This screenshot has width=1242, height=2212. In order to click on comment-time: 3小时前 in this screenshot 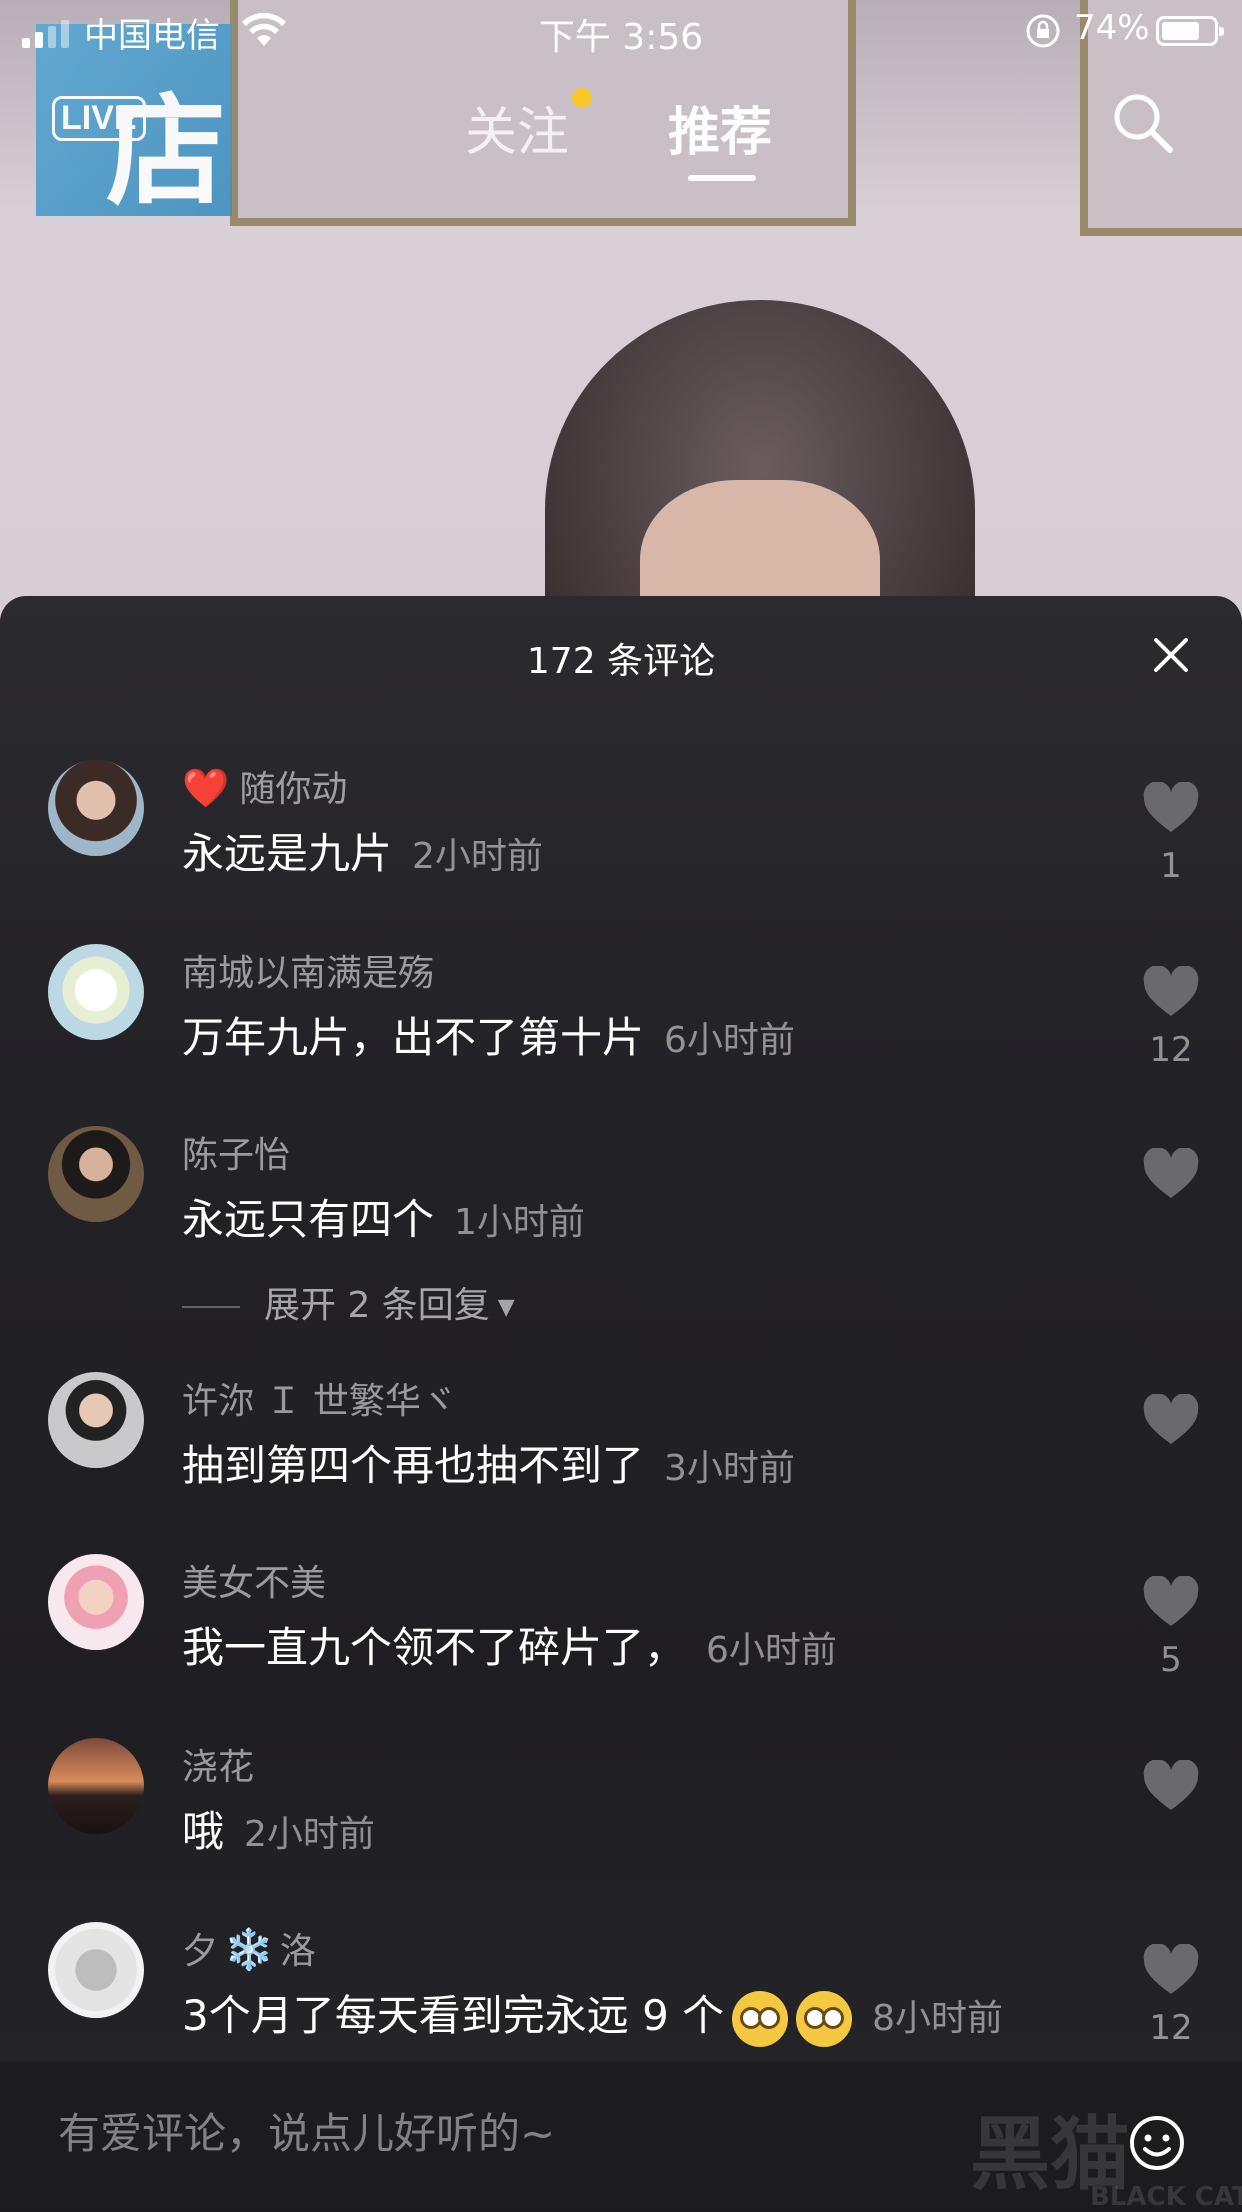, I will do `click(729, 1468)`.